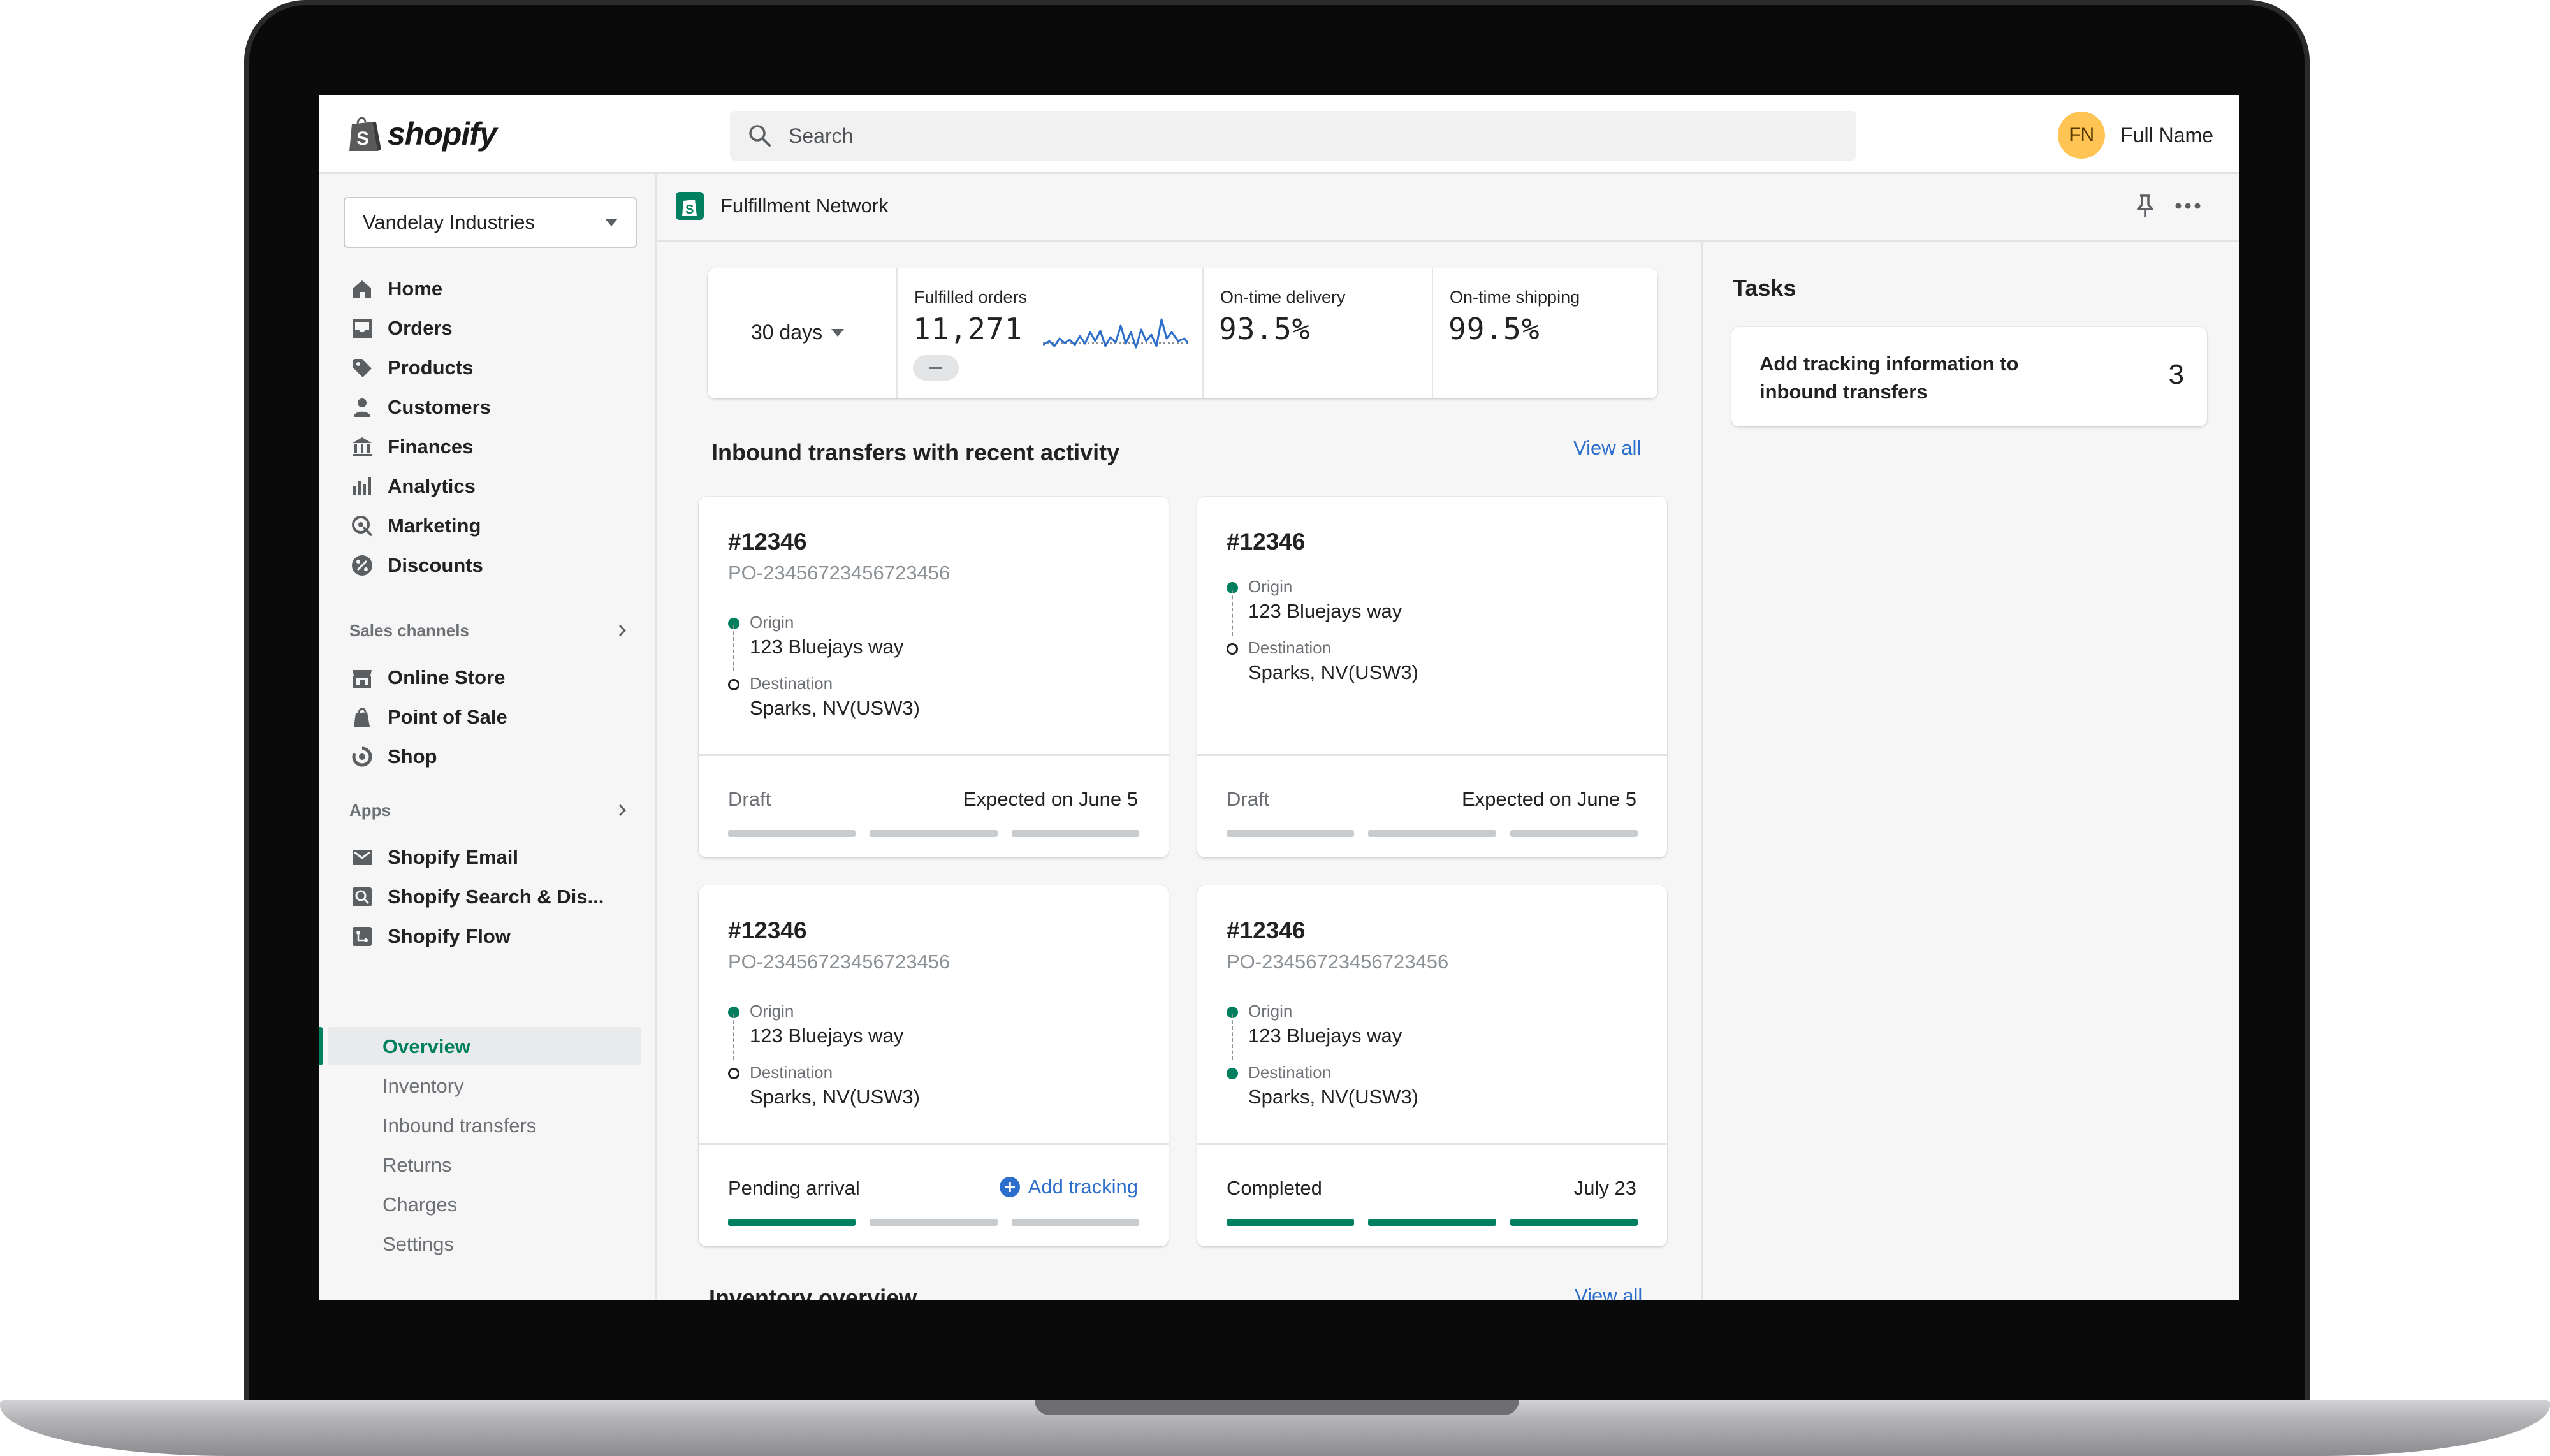 This screenshot has height=1456, width=2550. Describe the element at coordinates (489, 810) in the screenshot. I see `apps-heading: Apps` at that location.